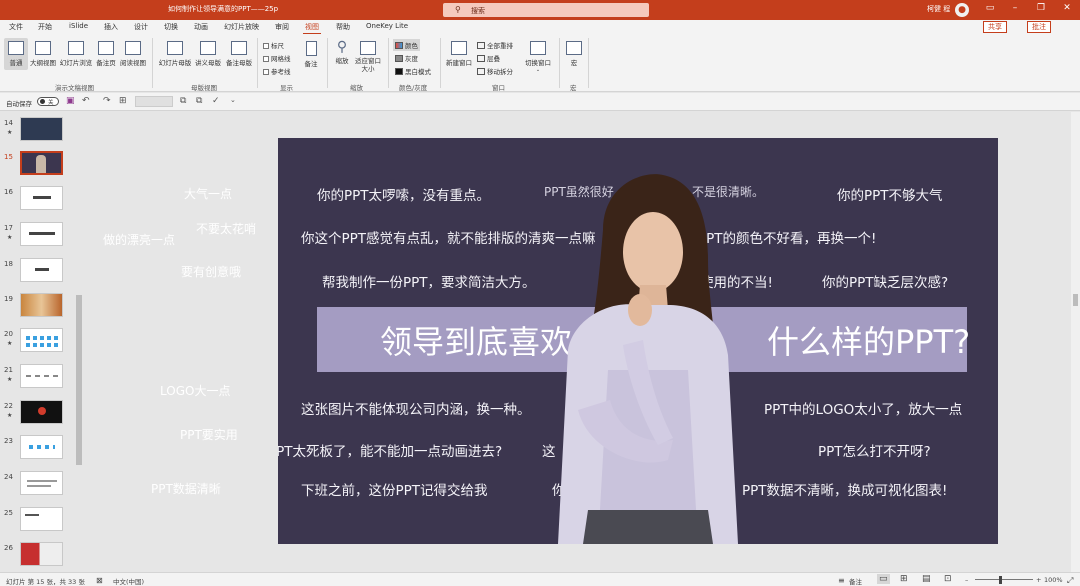 The image size is (1080, 586). Describe the element at coordinates (1067, 8) in the screenshot. I see `close-icon: ✕` at that location.